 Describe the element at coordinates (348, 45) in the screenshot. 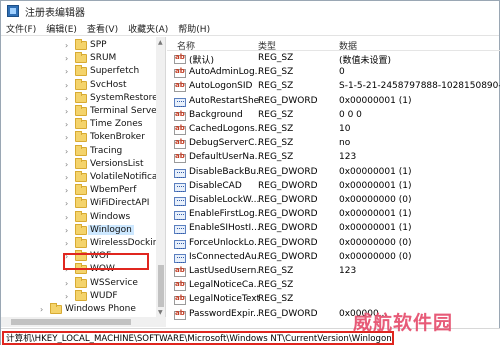

I see `column-header-data: 数据` at that location.